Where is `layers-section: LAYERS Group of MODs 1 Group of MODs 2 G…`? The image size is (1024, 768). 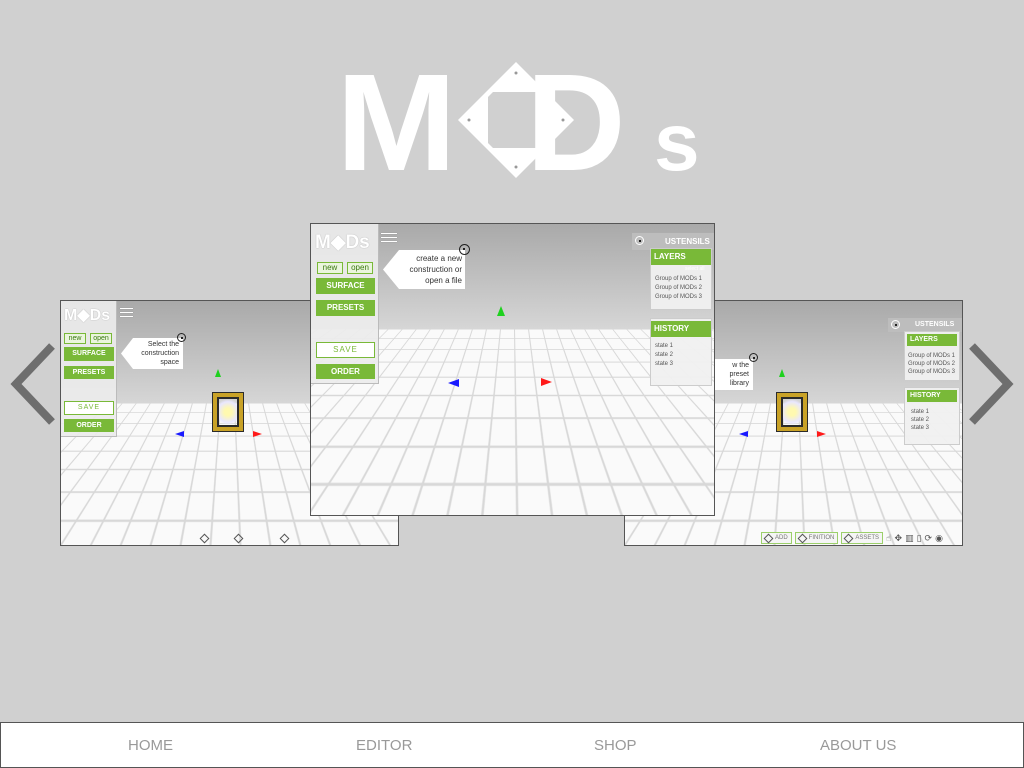
layers-section: LAYERS Group of MODs 1 Group of MODs 2 G… is located at coordinates (932, 356).